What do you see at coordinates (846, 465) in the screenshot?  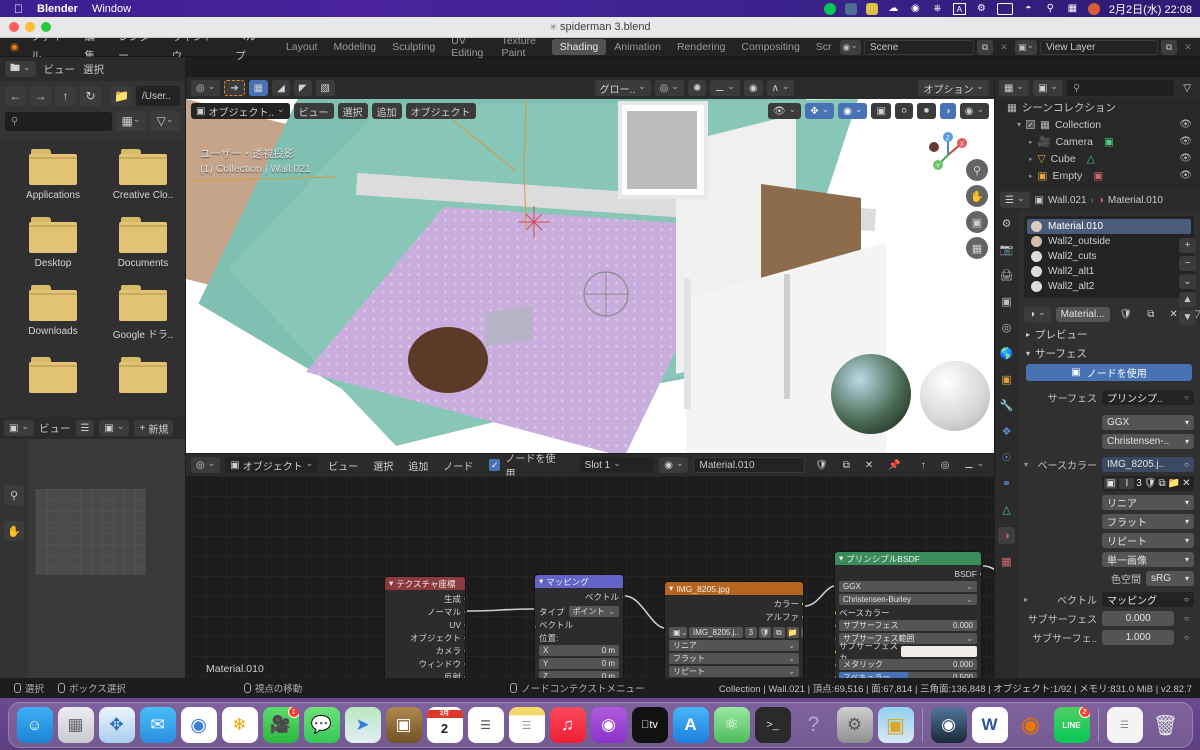 I see `duplicate-material-icon: ⧉` at bounding box center [846, 465].